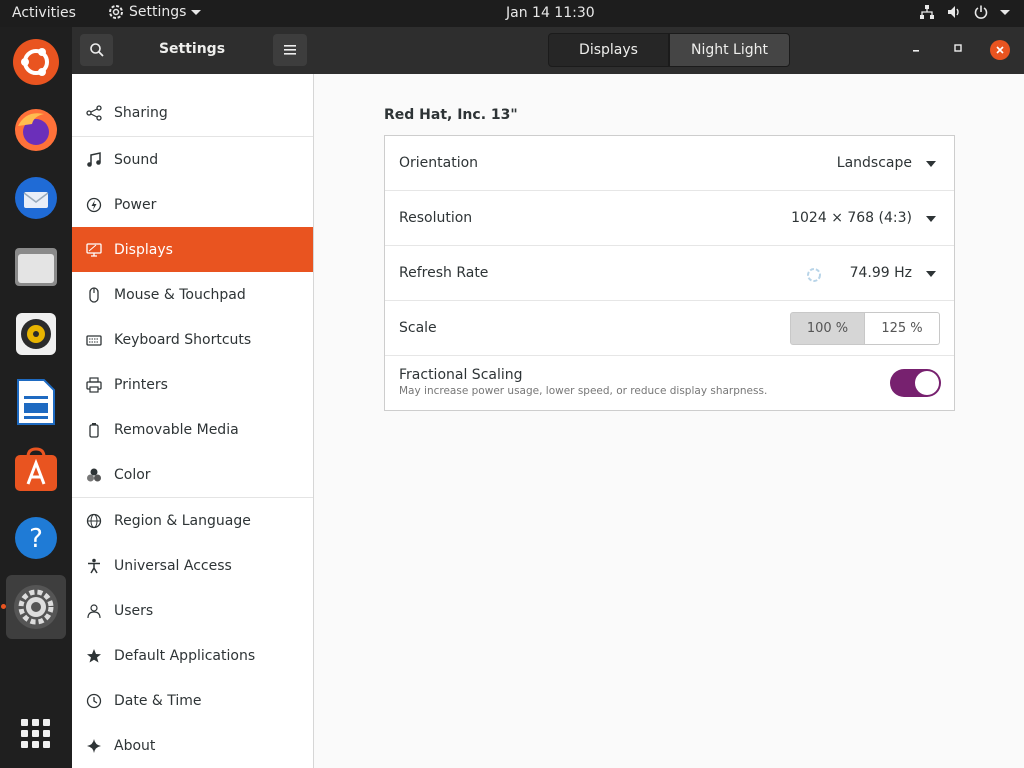 This screenshot has height=768, width=1024. What do you see at coordinates (874, 163) in the screenshot?
I see `orientation-value: Landscape` at bounding box center [874, 163].